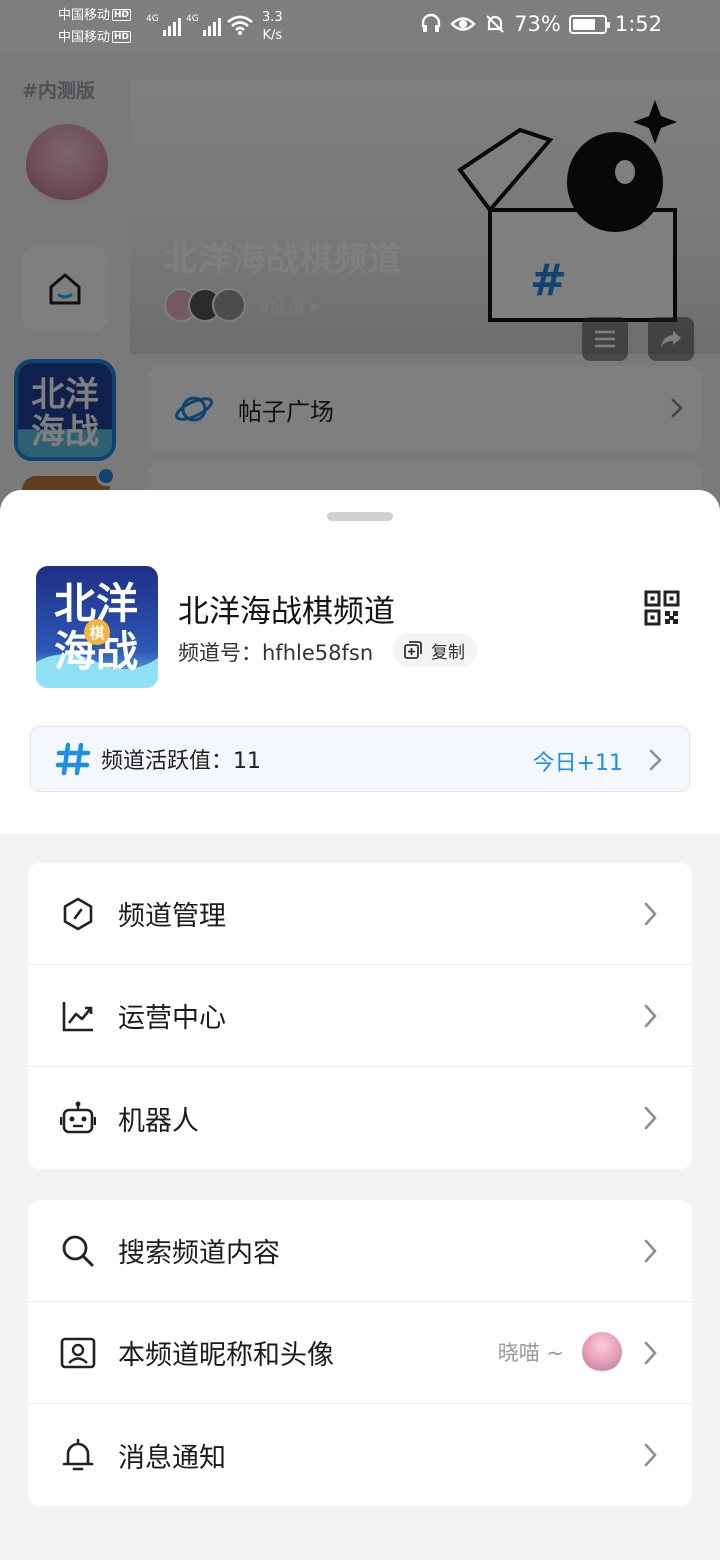 This screenshot has height=1560, width=720. I want to click on robot-icon, so click(78, 1118).